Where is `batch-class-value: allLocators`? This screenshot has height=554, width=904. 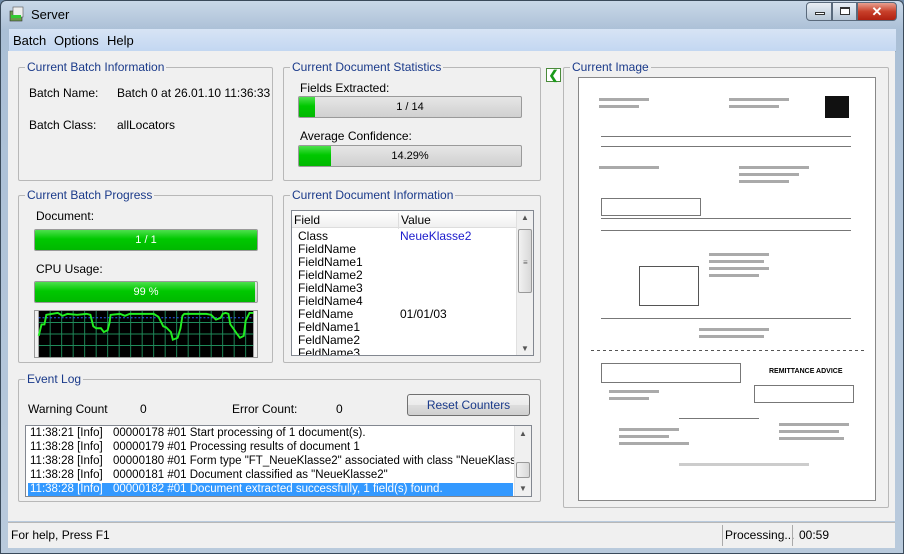 batch-class-value: allLocators is located at coordinates (146, 125).